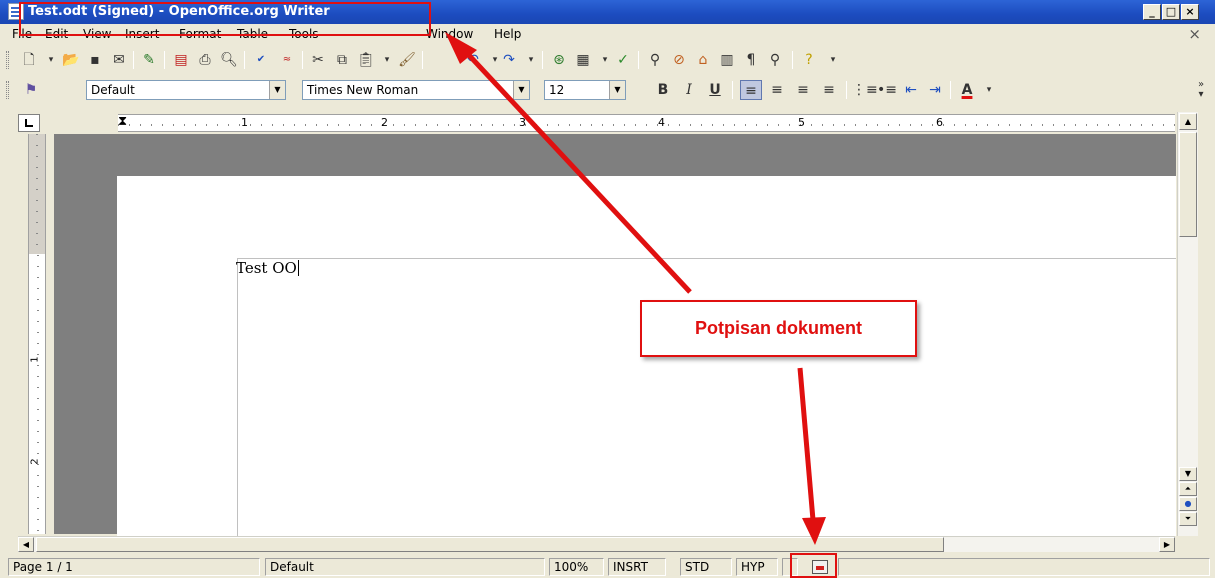 Image resolution: width=1215 pixels, height=578 pixels. Describe the element at coordinates (1188, 519) in the screenshot. I see `next-page-icon: ⏷` at that location.